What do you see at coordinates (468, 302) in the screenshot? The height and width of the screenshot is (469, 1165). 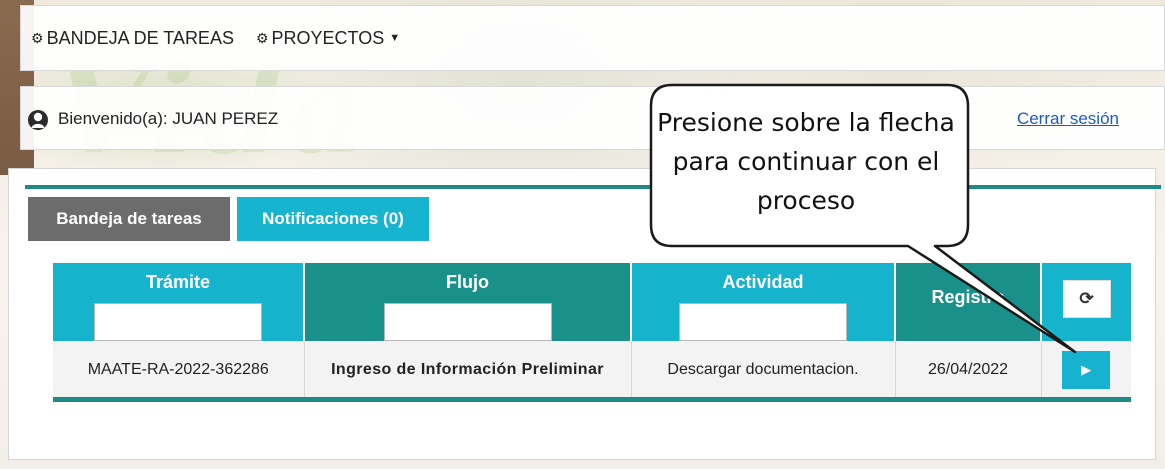 I see `column-header-flujo: Flujo` at bounding box center [468, 302].